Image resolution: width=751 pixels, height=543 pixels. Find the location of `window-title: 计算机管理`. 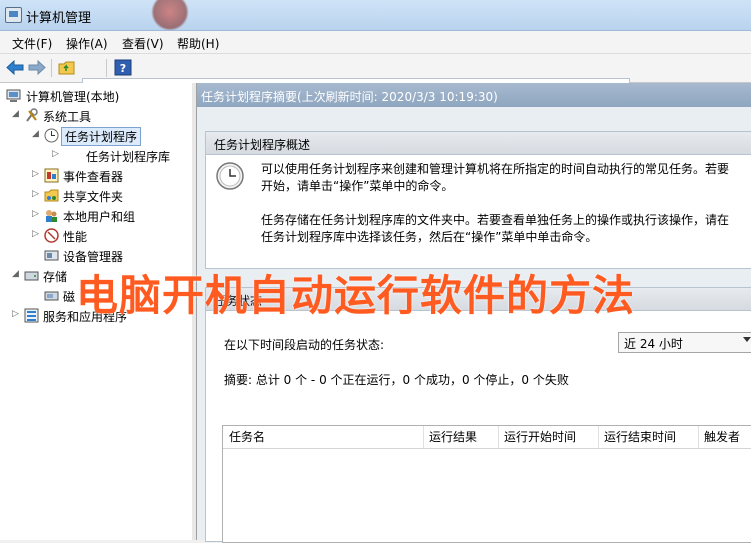

window-title: 计算机管理 is located at coordinates (59, 18).